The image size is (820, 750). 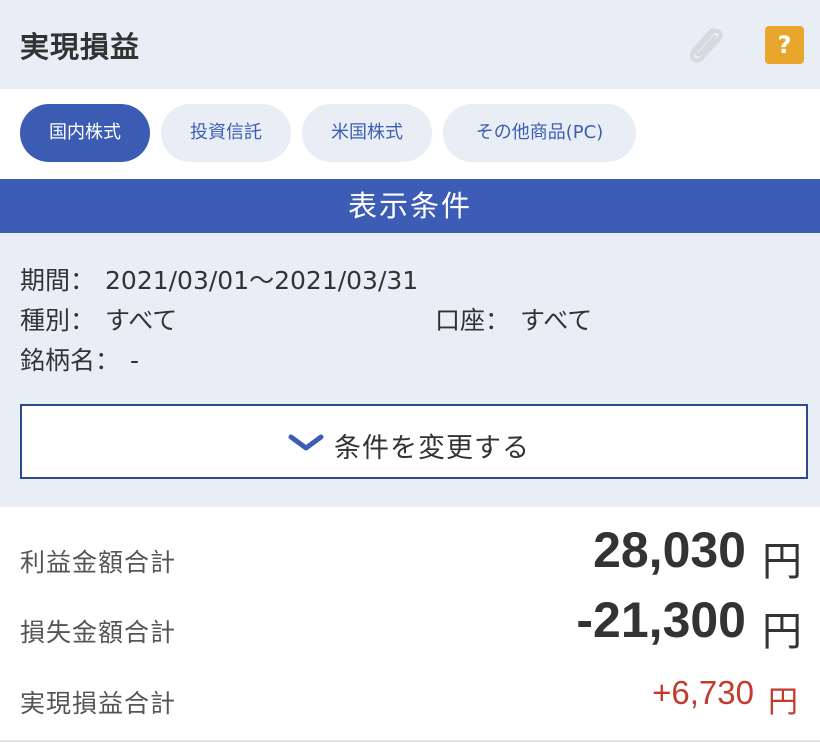 I want to click on loss-value: -21,300, so click(x=661, y=620).